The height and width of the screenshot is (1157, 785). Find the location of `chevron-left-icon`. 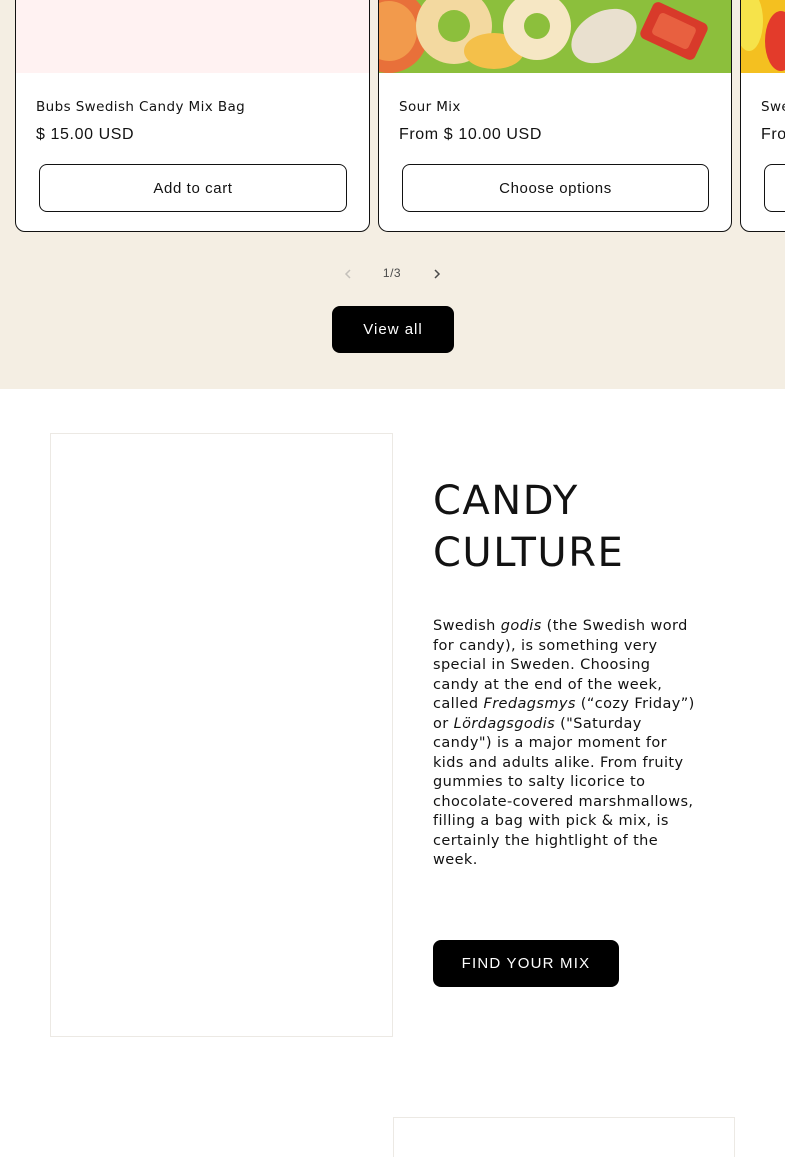

chevron-left-icon is located at coordinates (348, 274).